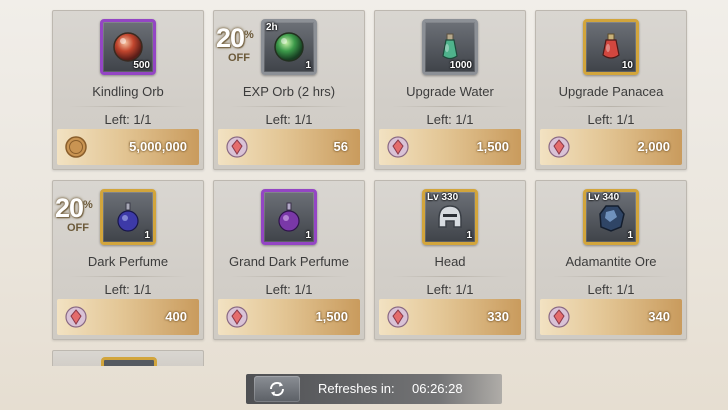  What do you see at coordinates (611, 147) in the screenshot?
I see `price-button: 2,000` at bounding box center [611, 147].